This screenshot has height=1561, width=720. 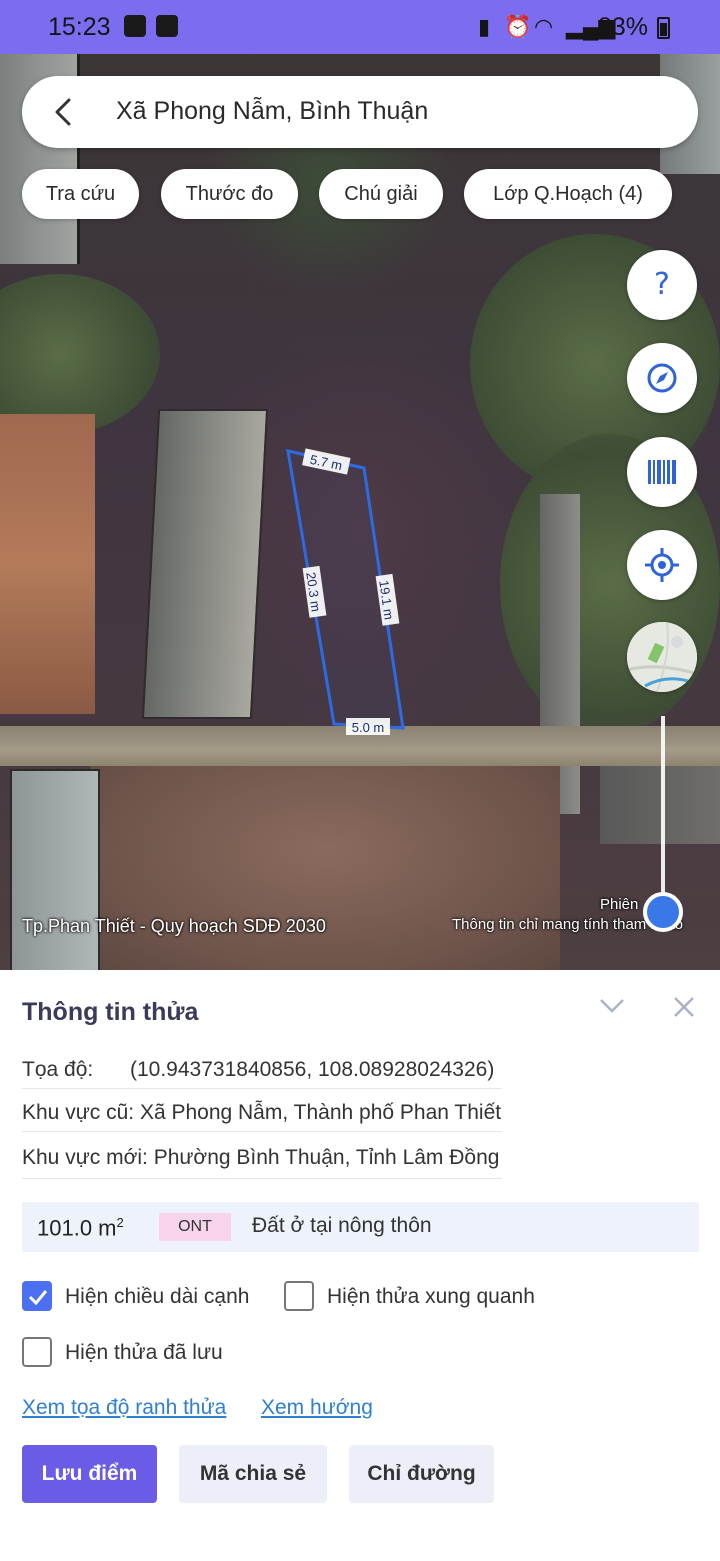 I want to click on status-time: 15:23, so click(x=79, y=27).